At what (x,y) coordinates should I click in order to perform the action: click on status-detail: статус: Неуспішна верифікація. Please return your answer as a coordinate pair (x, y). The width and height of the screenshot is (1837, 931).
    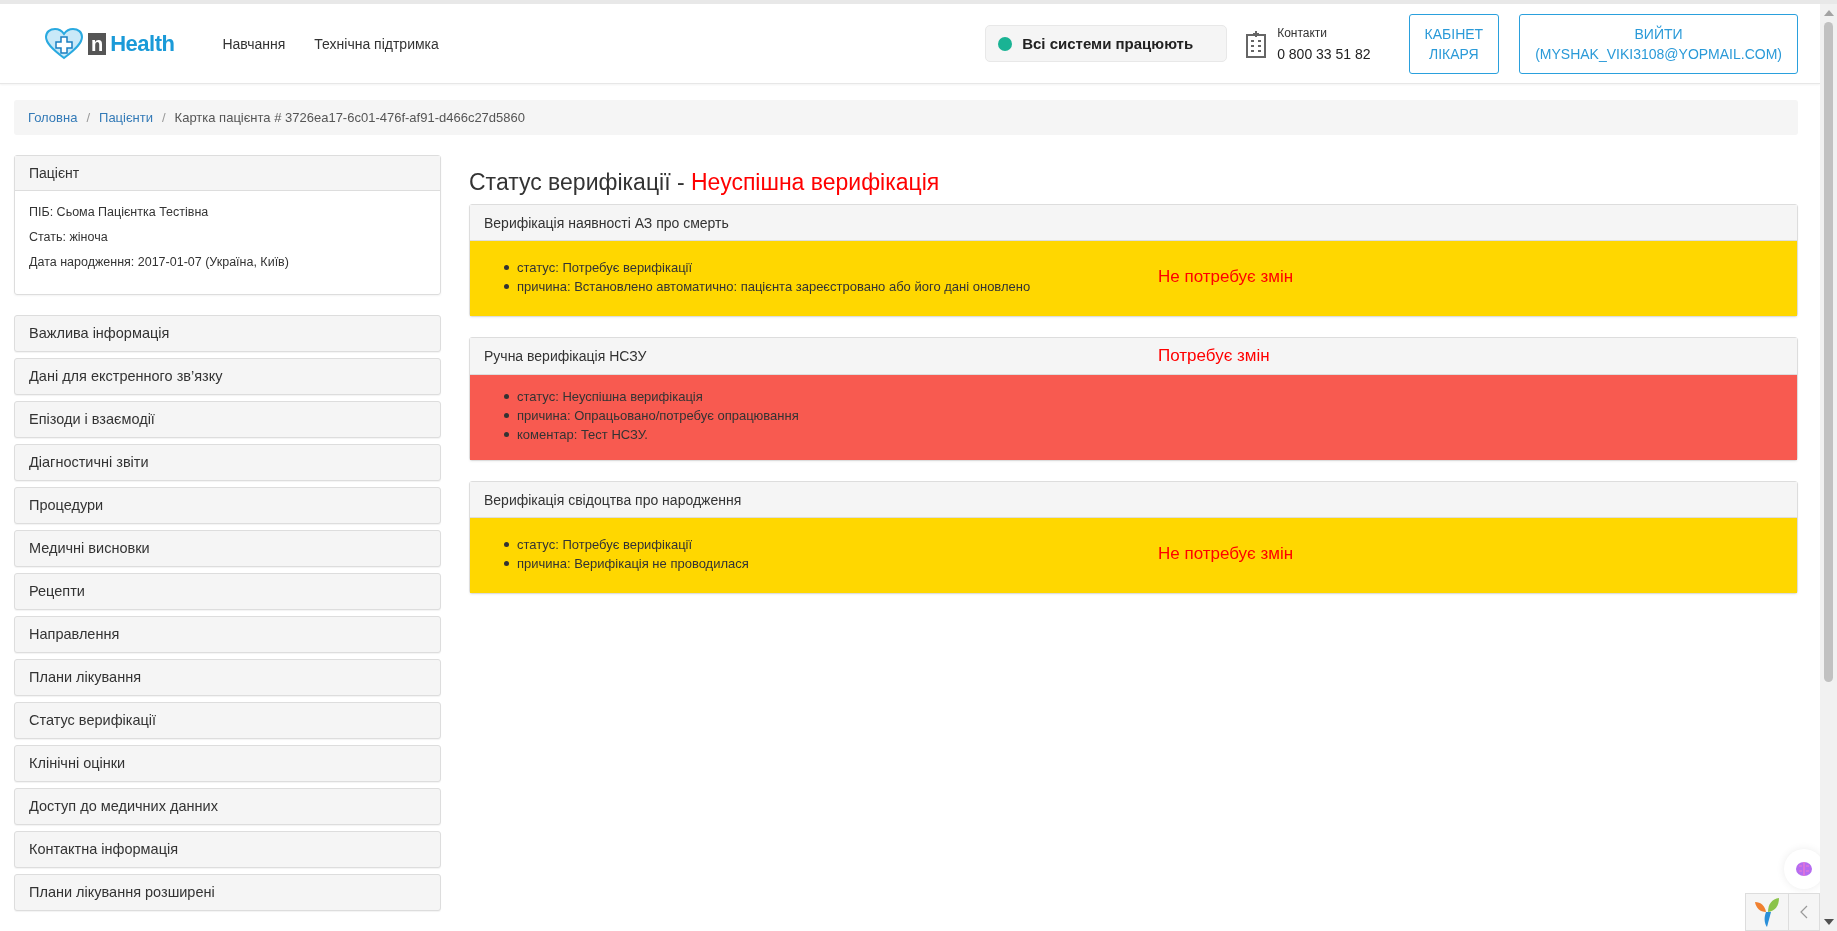
    Looking at the image, I should click on (610, 397).